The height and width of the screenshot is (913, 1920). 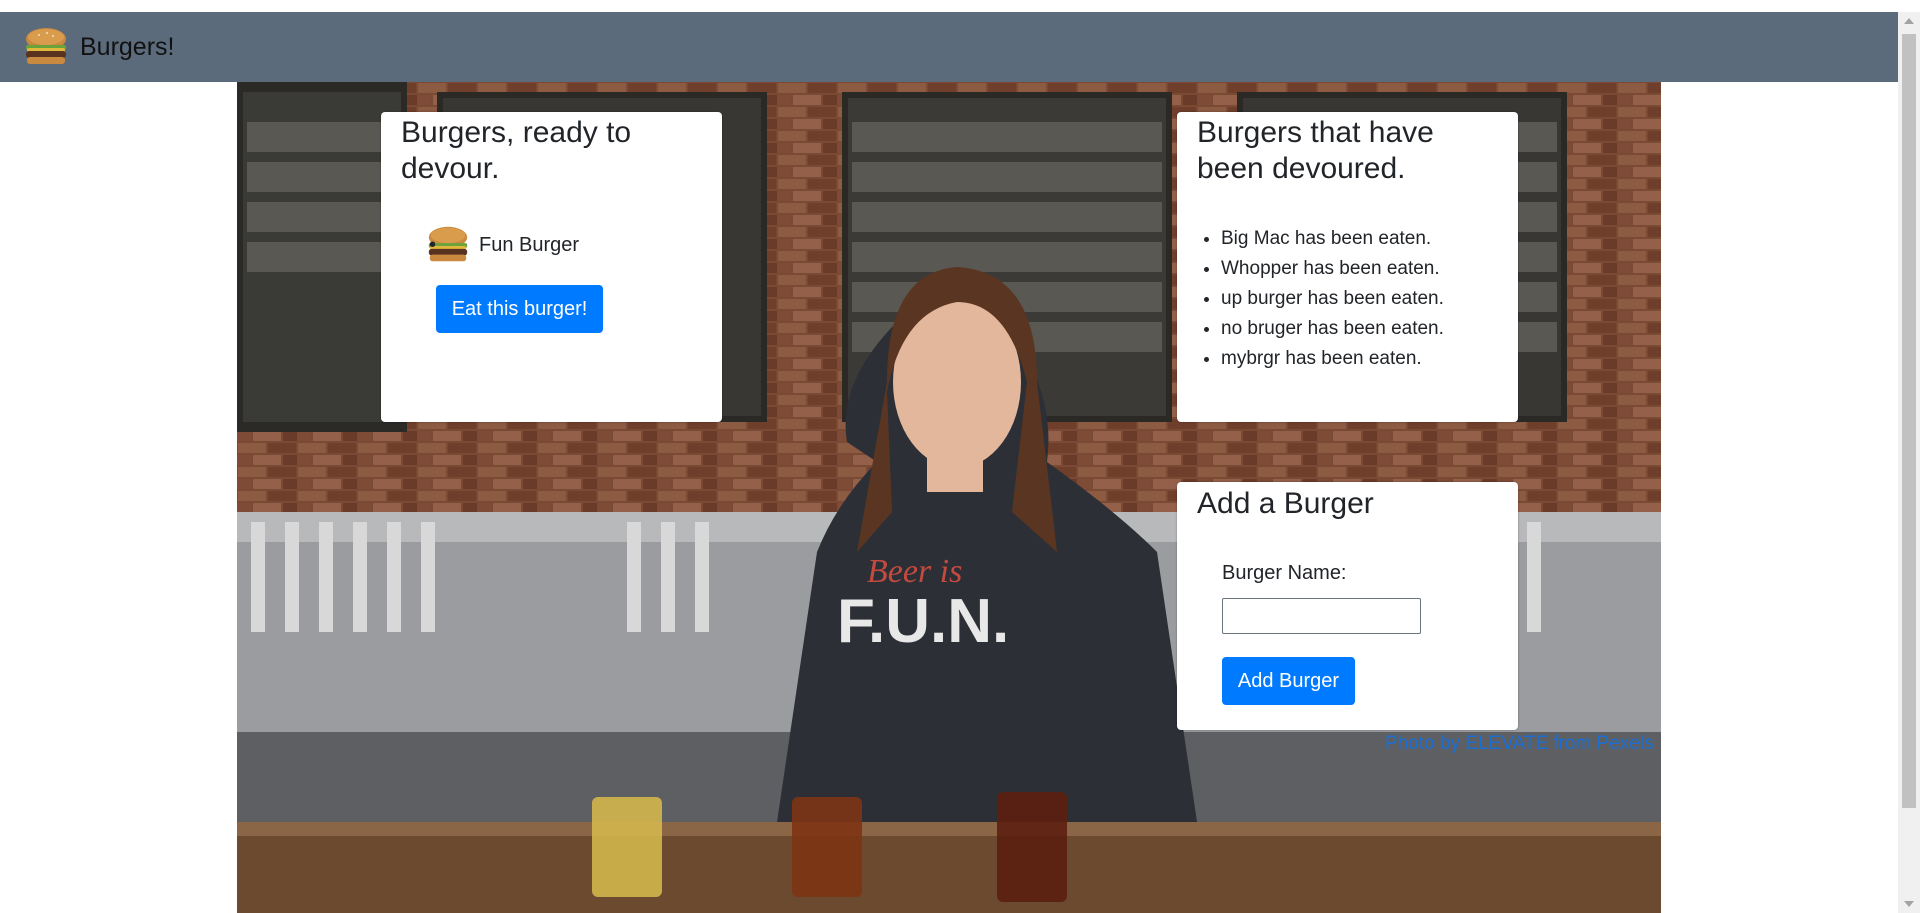 I want to click on list-item: Fun Burger, so click(x=502, y=245).